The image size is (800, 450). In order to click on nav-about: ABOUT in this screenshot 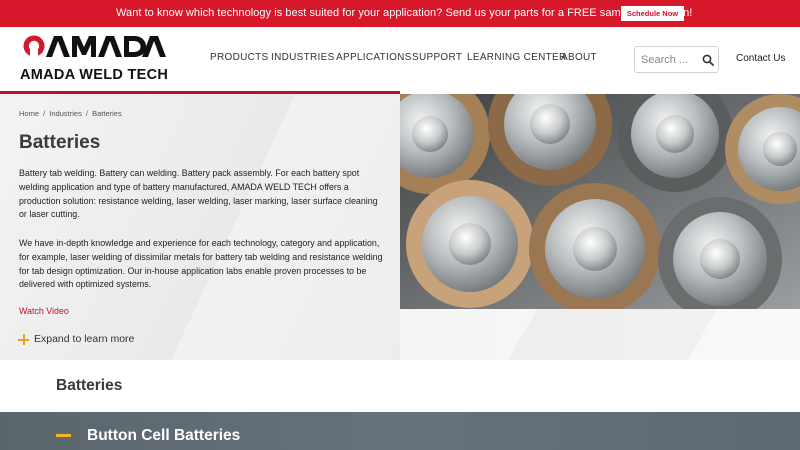, I will do `click(579, 57)`.